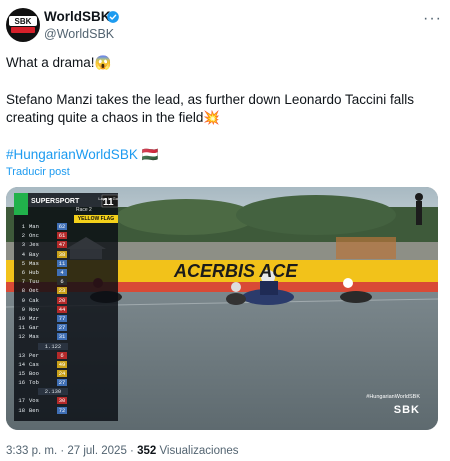  Describe the element at coordinates (21, 373) in the screenshot. I see `standings-position: 15` at that location.